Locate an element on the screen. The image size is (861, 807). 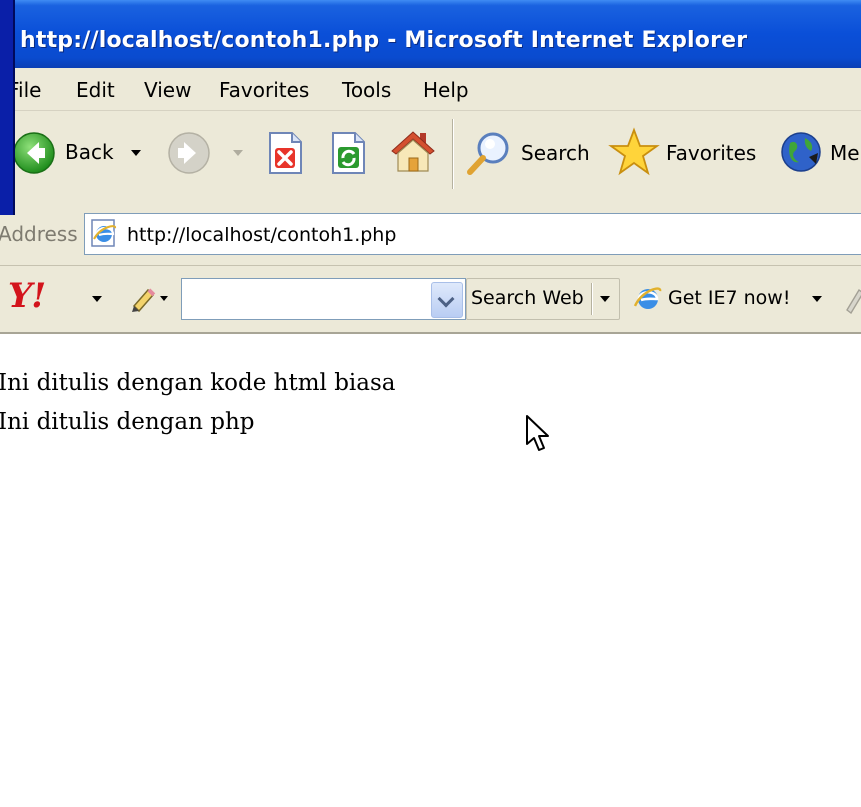
media-globe-icon is located at coordinates (801, 152).